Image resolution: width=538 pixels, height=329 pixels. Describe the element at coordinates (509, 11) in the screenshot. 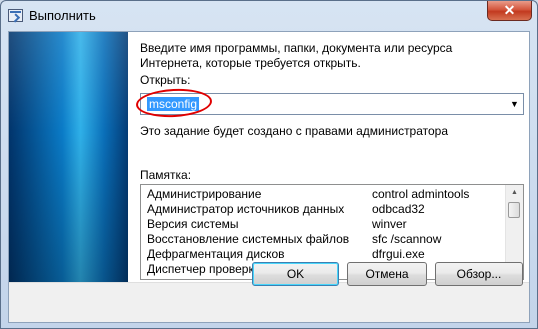

I see `close-button: ✕` at that location.